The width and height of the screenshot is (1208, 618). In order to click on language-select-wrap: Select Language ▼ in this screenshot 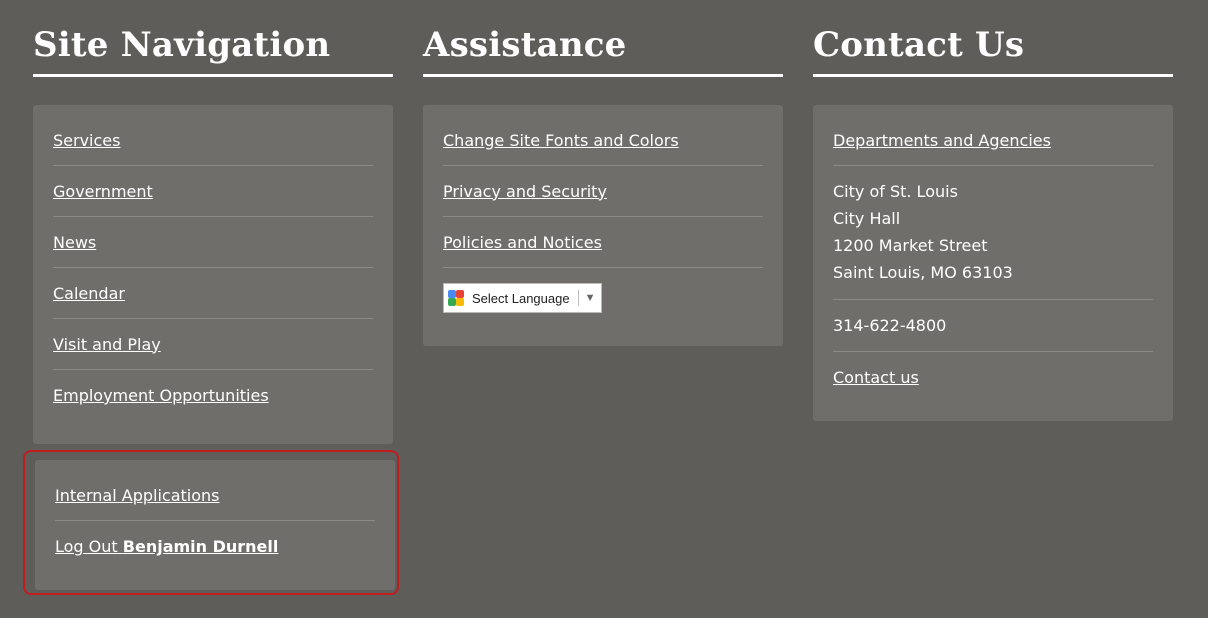, I will do `click(603, 298)`.